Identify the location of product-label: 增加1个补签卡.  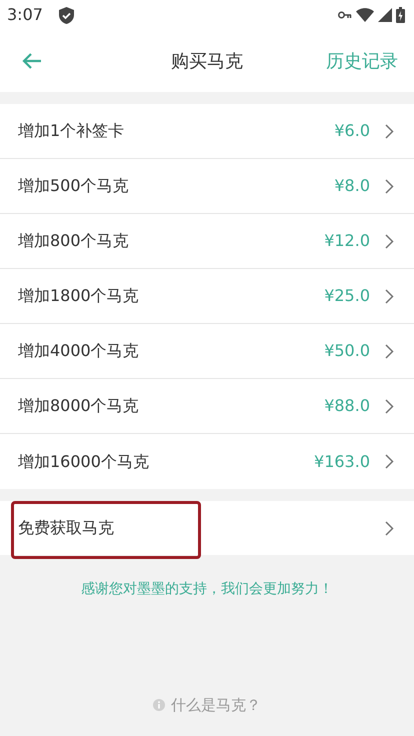
(72, 131).